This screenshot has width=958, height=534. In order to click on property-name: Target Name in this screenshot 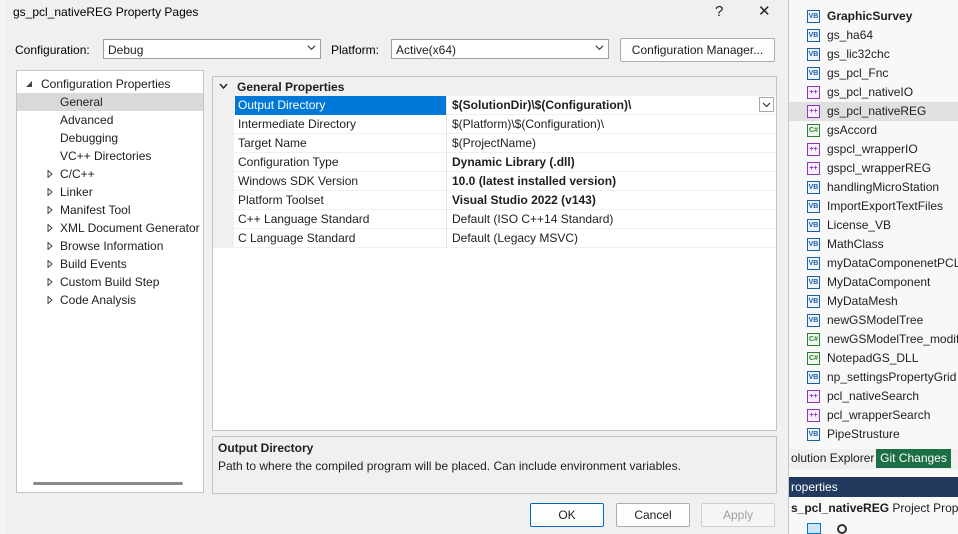, I will do `click(341, 143)`.